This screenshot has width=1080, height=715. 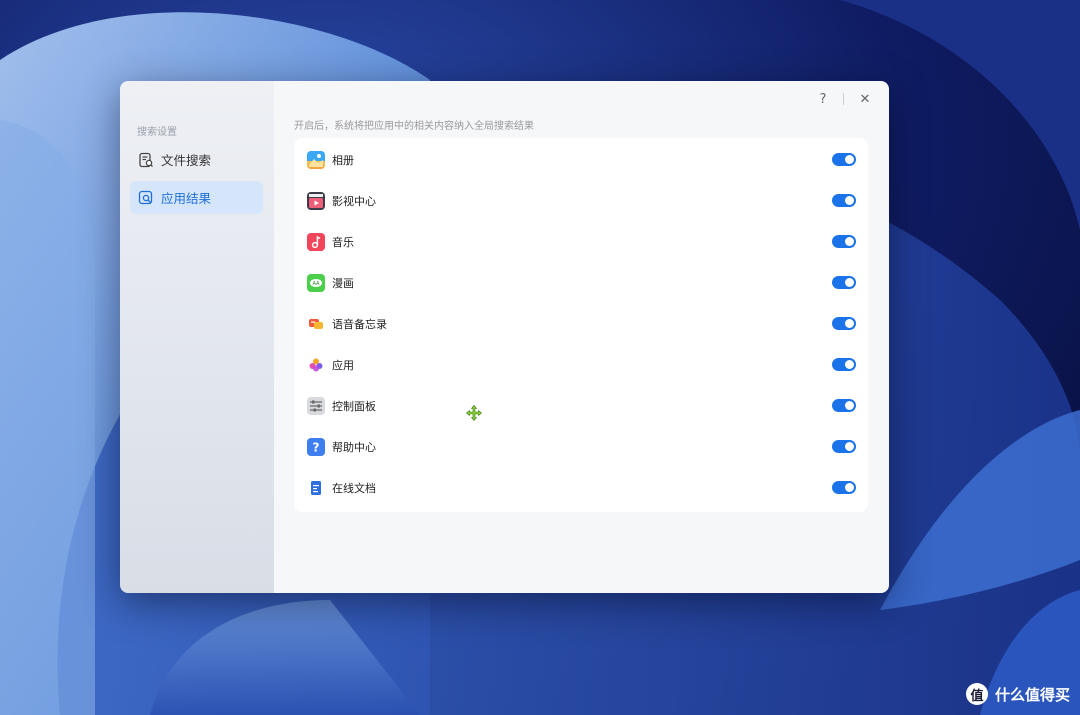 I want to click on online-docs-icon, so click(x=316, y=488).